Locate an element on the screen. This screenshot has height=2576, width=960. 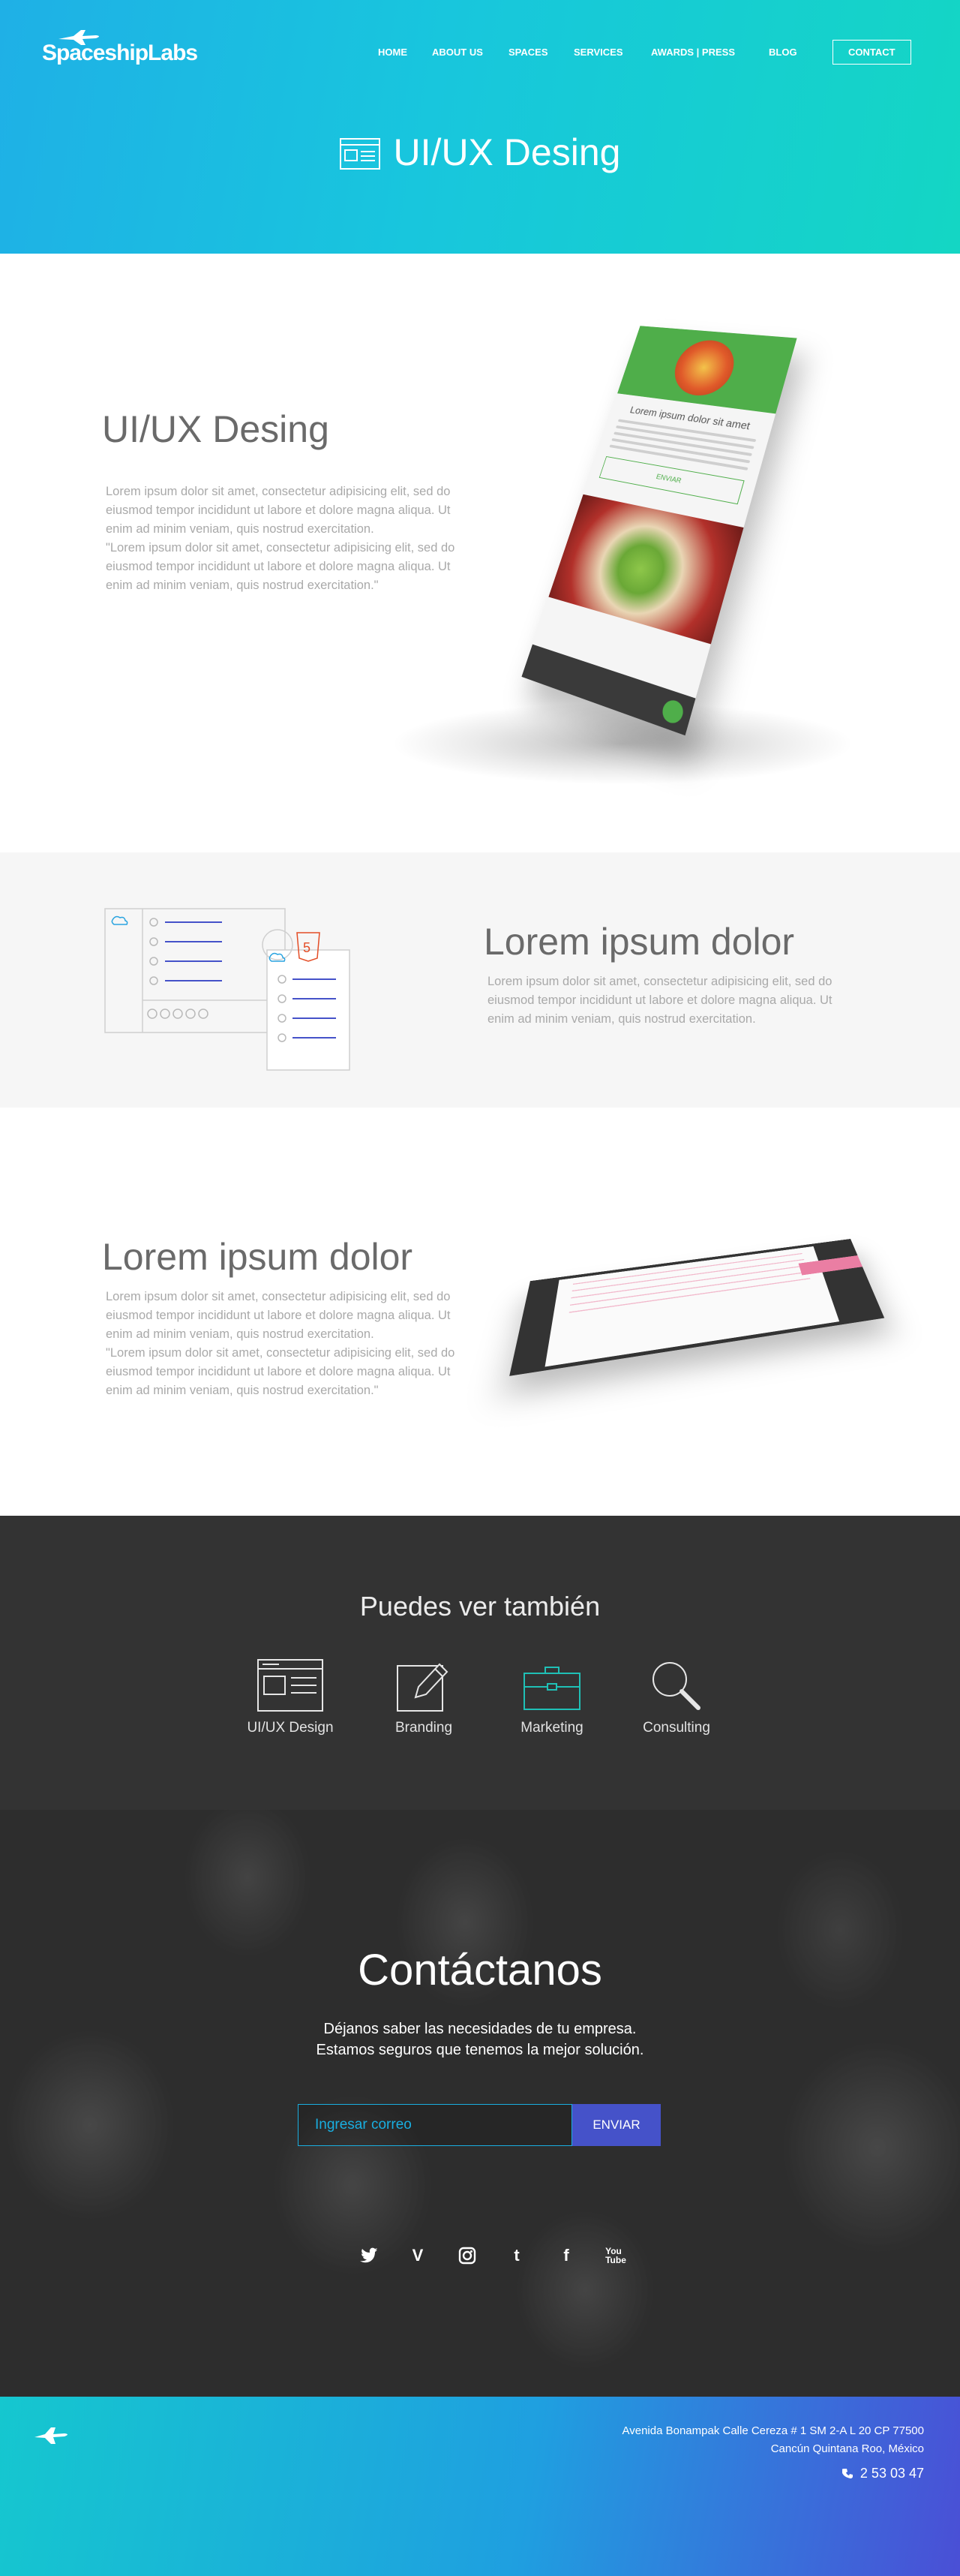
phone-icon is located at coordinates (847, 2473).